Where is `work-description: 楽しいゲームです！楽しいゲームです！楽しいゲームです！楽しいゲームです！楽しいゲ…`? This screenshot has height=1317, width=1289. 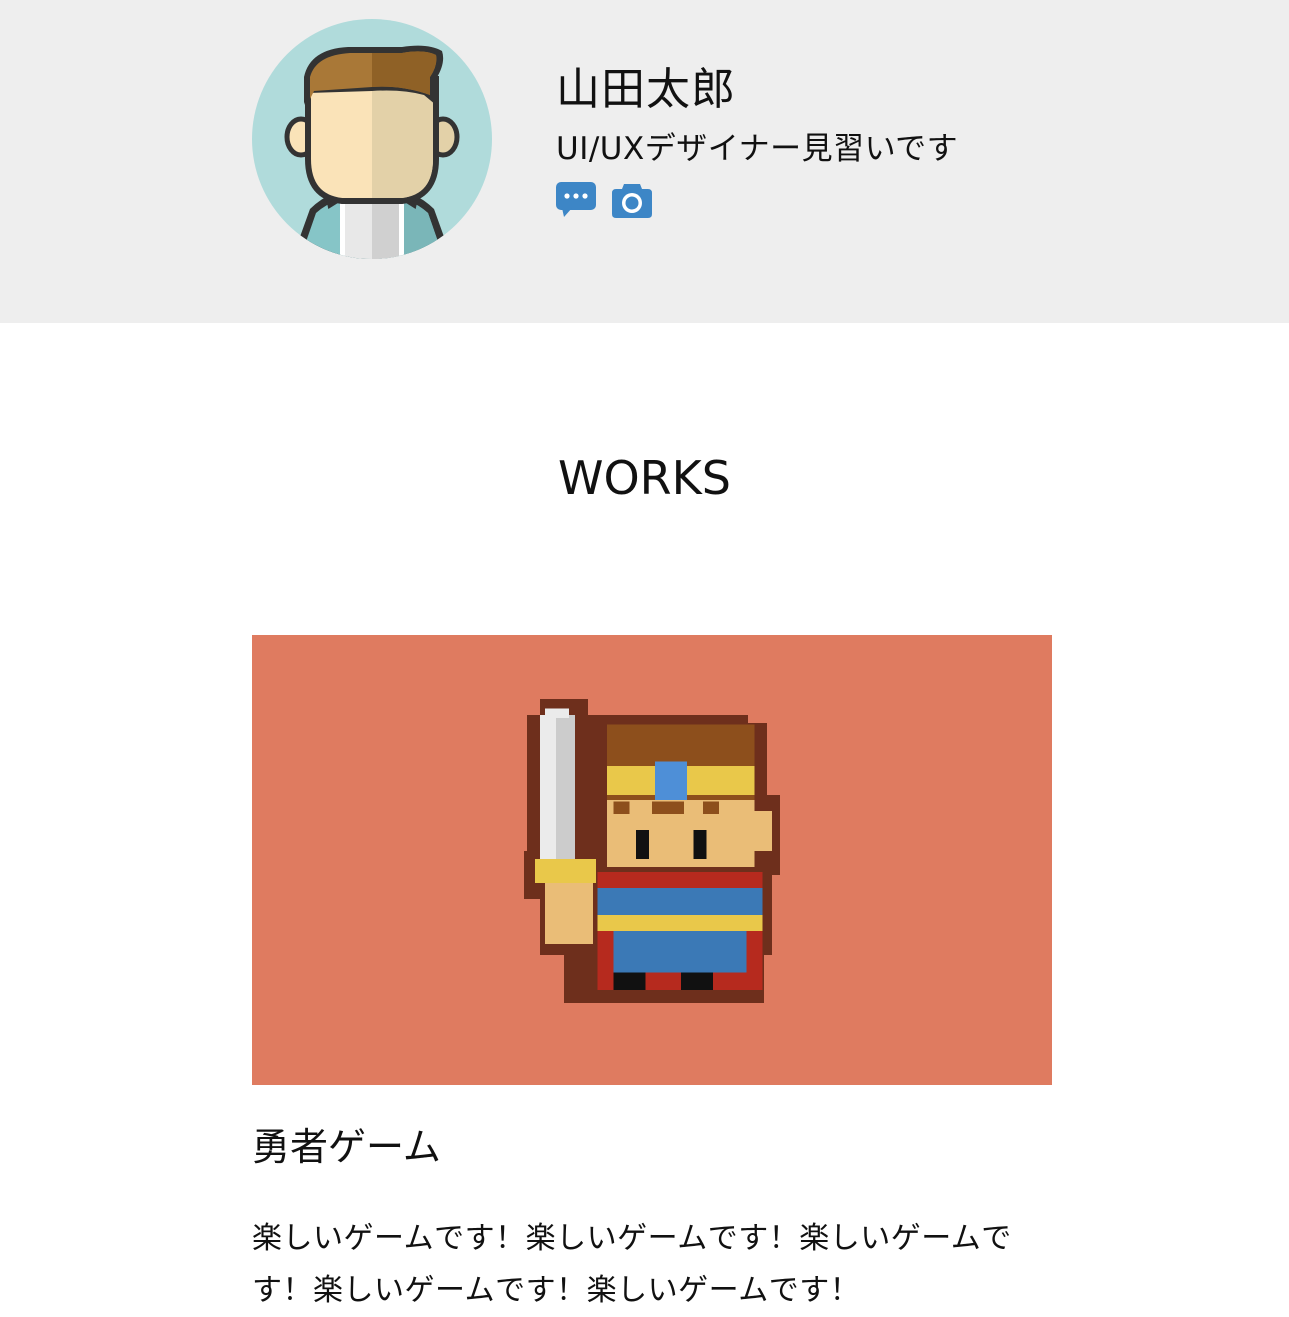
work-description: 楽しいゲームです！楽しいゲームです！楽しいゲームです！楽しいゲームです！楽しいゲ… is located at coordinates (632, 1264).